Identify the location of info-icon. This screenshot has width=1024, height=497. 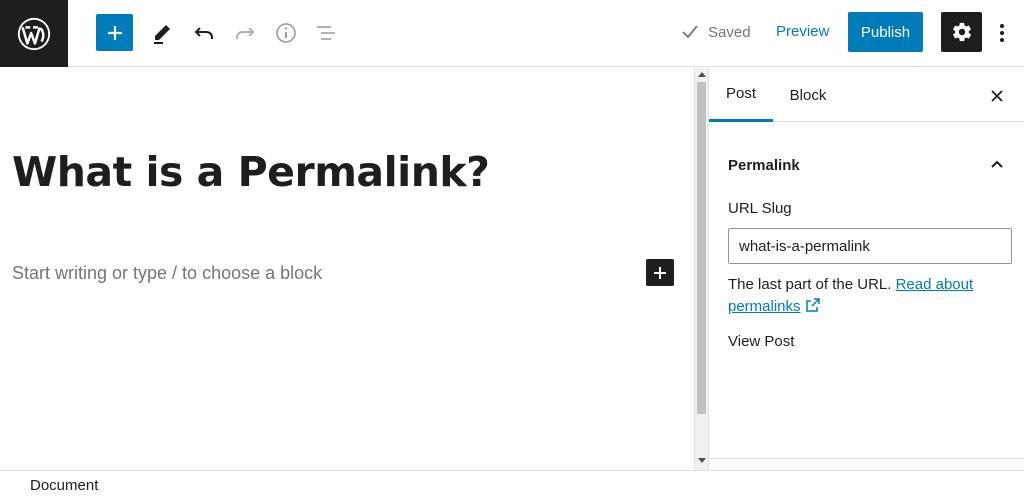
(286, 33).